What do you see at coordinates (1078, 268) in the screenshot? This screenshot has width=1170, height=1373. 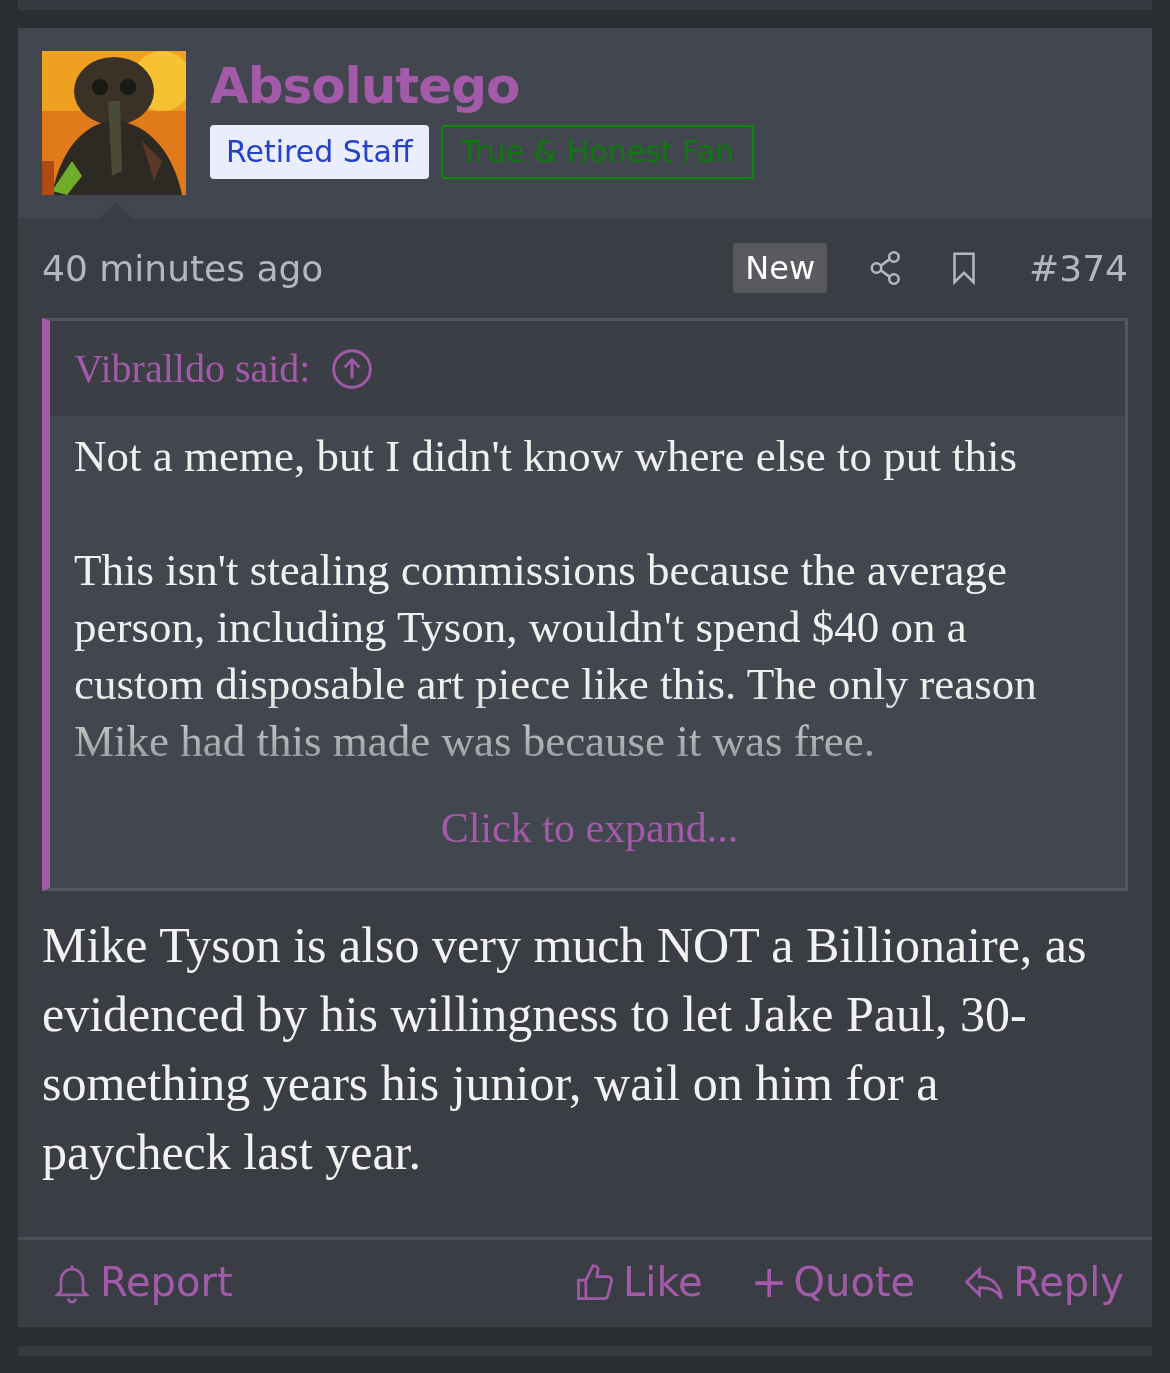 I see `post-number: #374` at bounding box center [1078, 268].